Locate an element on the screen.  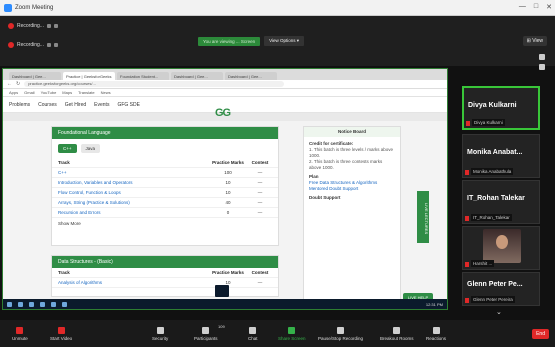
record-dot-icon is located at coordinates (11, 26).